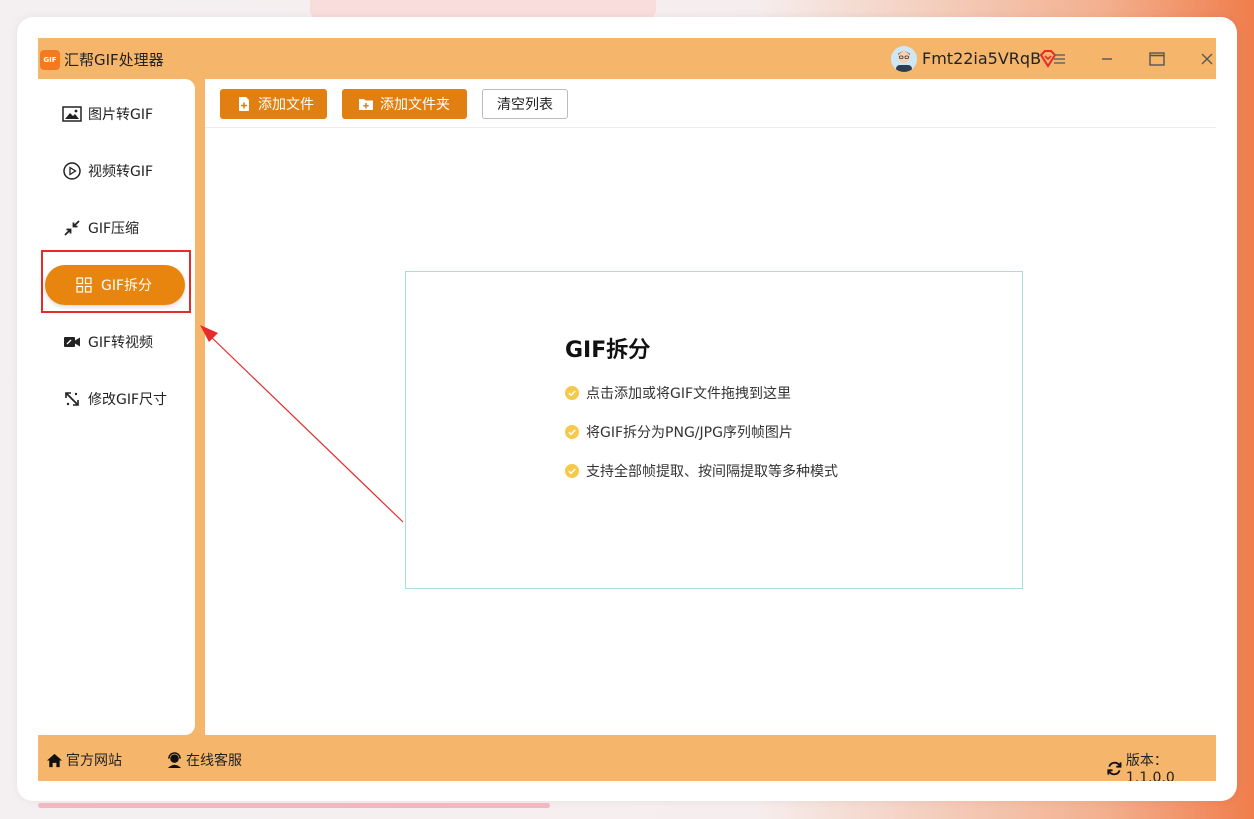  Describe the element at coordinates (366, 104) in the screenshot. I see `add-folder-icon` at that location.